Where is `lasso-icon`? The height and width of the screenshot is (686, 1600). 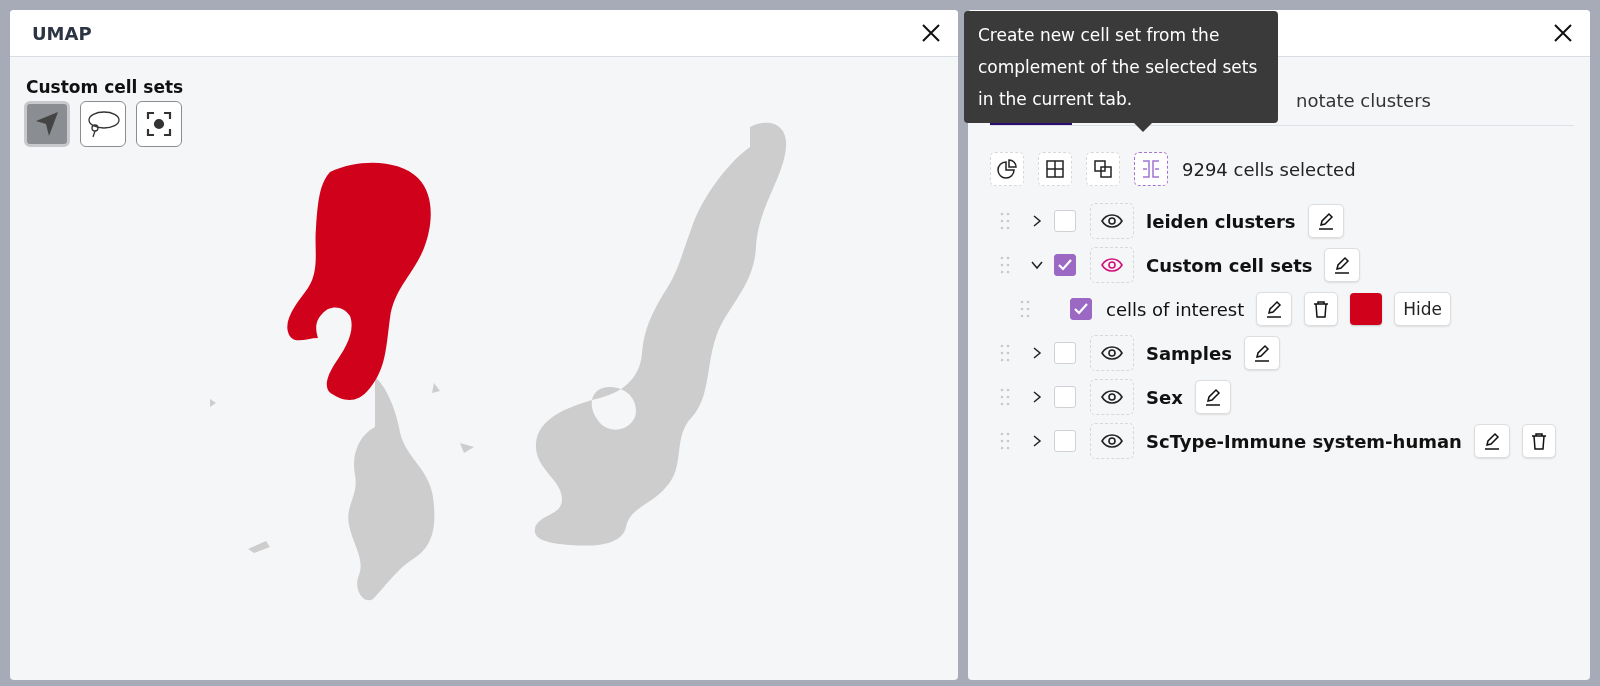
lasso-icon is located at coordinates (103, 124).